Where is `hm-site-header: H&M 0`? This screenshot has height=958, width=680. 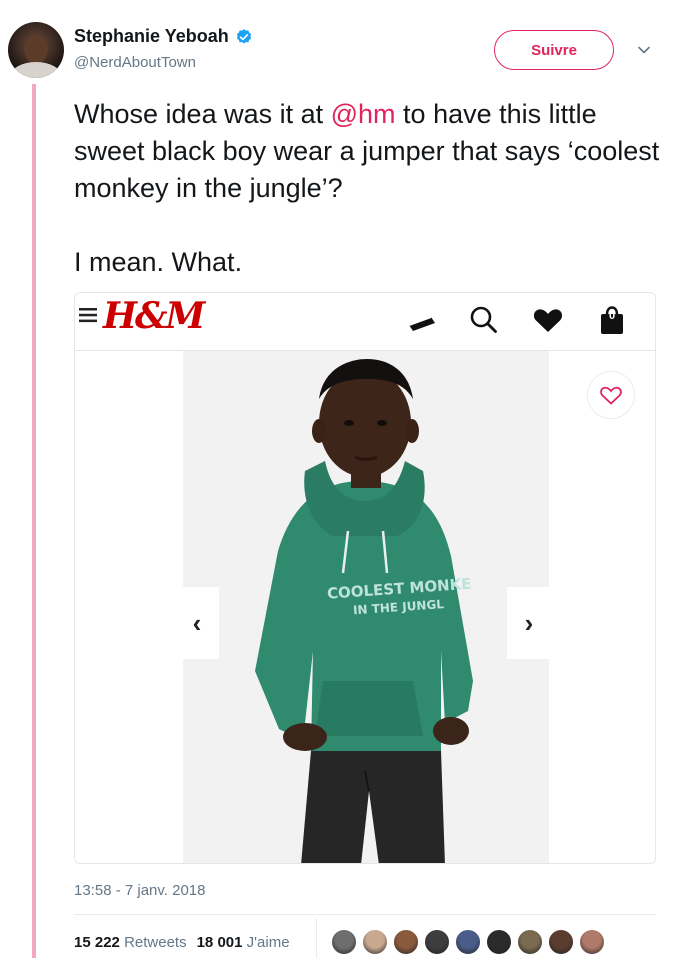
hm-site-header: H&M 0 is located at coordinates (365, 322).